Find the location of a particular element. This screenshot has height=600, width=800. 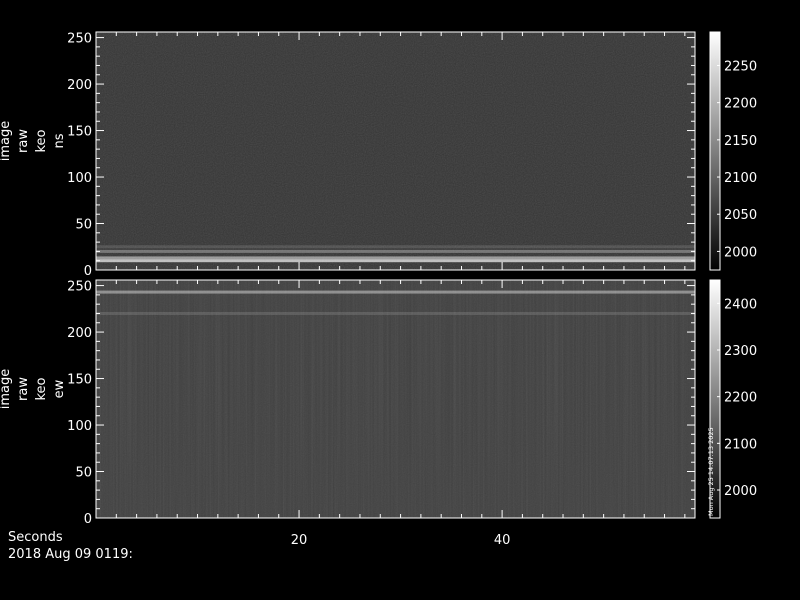

colorbar-ns is located at coordinates (715, 151).